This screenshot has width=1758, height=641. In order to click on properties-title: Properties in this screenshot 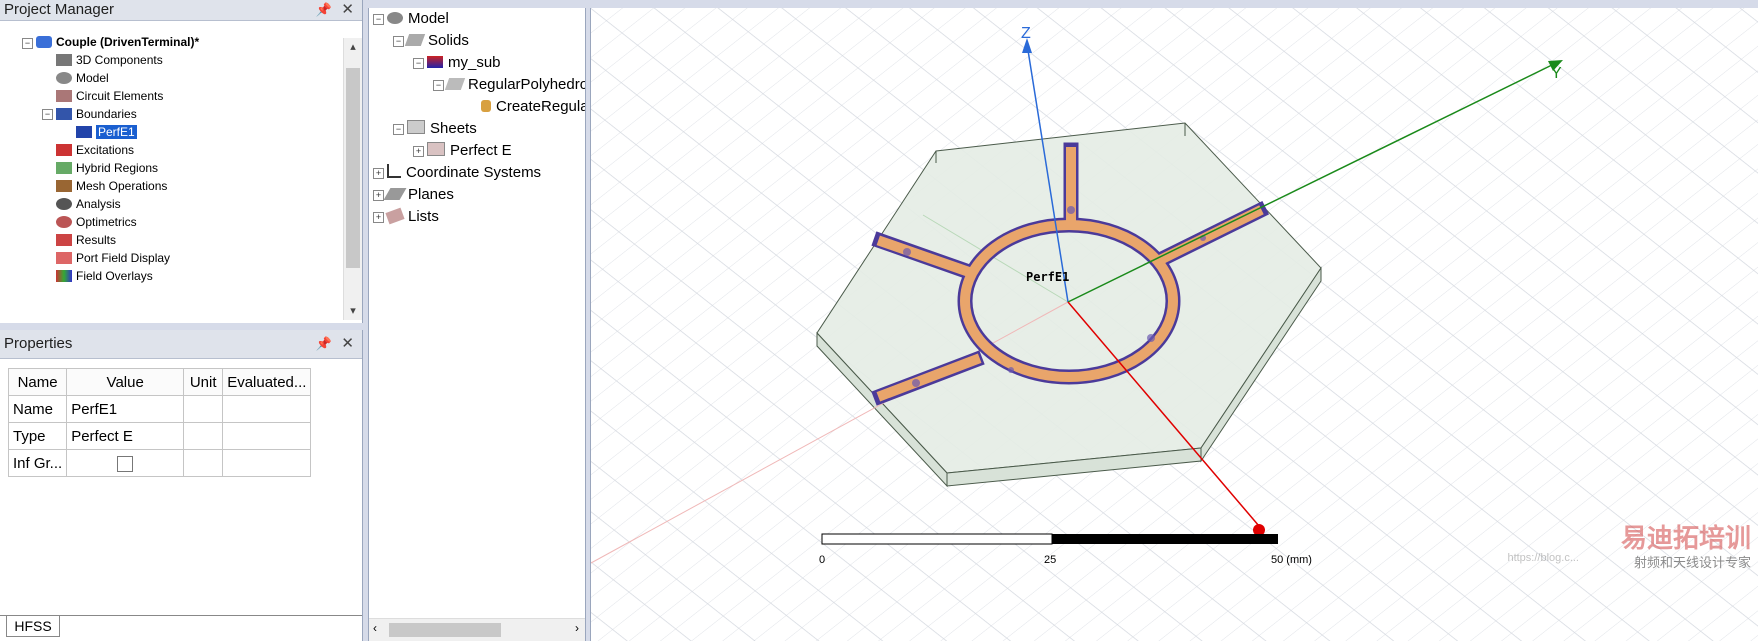, I will do `click(38, 343)`.